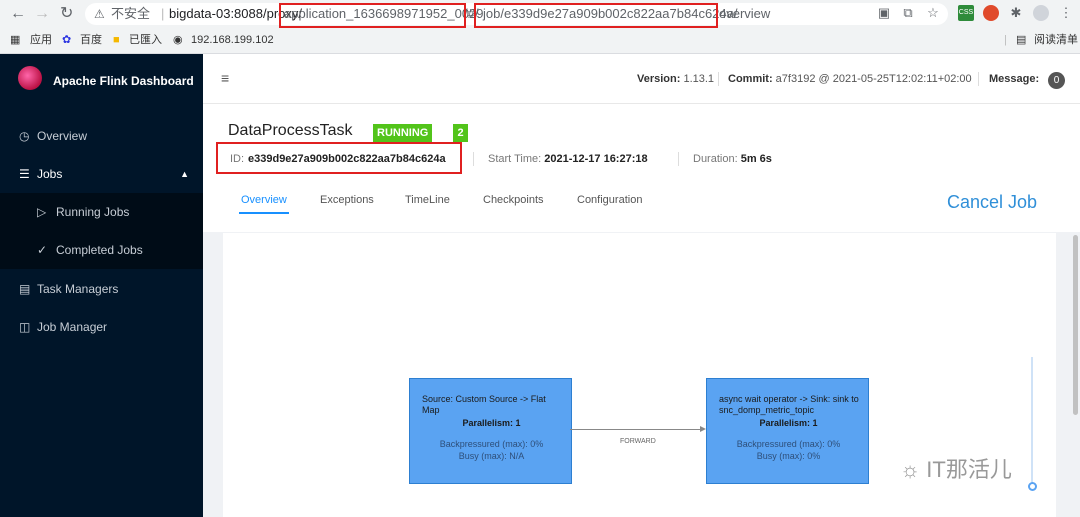 The width and height of the screenshot is (1080, 517). What do you see at coordinates (123, 81) in the screenshot?
I see `app-title: Apache Flink Dashboard` at bounding box center [123, 81].